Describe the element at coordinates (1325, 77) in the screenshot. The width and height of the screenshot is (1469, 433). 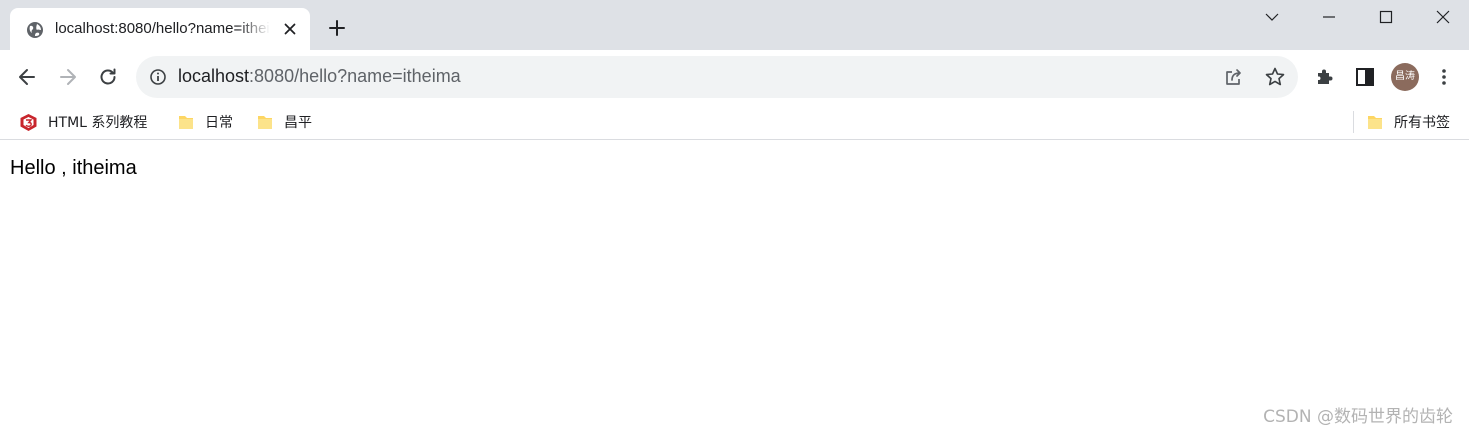
I see `puzzle-icon` at that location.